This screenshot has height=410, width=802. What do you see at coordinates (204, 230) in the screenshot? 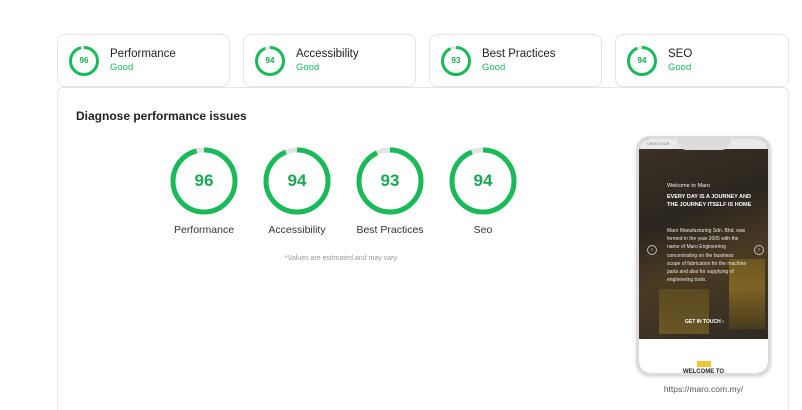
I see `gauge-label: Performance` at bounding box center [204, 230].